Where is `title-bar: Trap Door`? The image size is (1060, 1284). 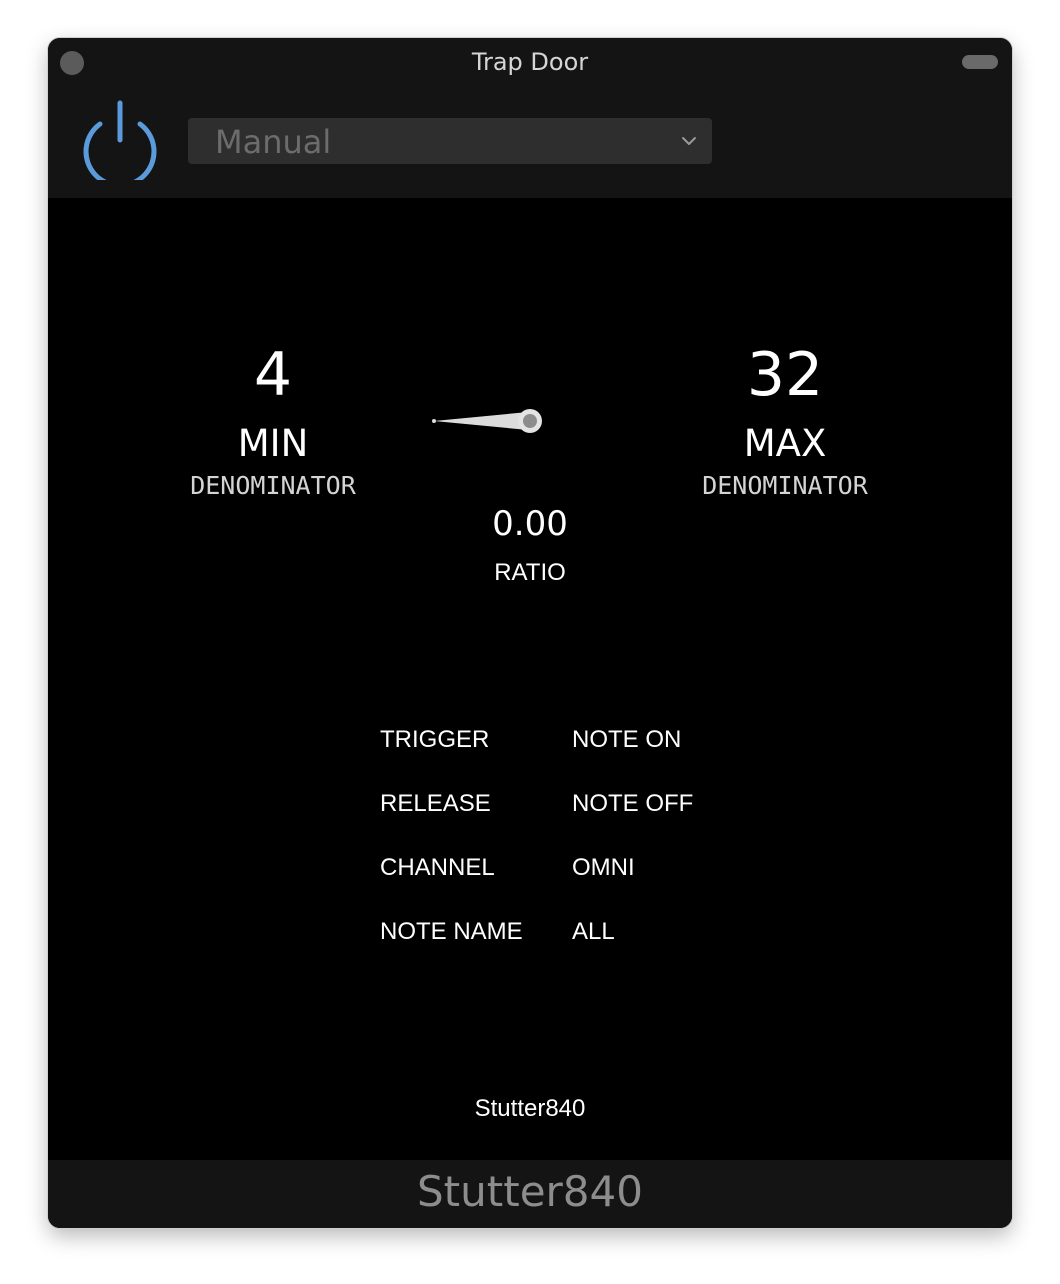 title-bar: Trap Door is located at coordinates (530, 62).